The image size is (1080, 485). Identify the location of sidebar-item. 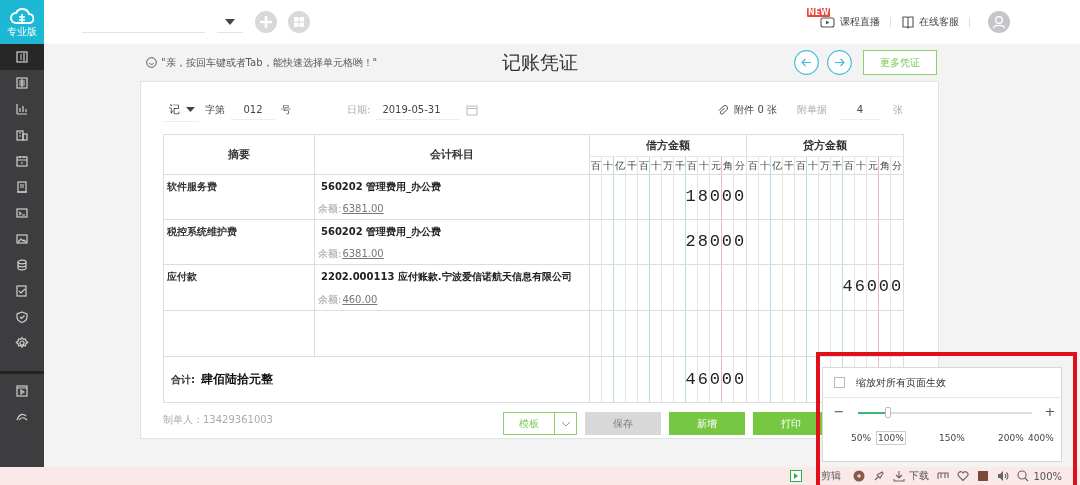
(22, 57).